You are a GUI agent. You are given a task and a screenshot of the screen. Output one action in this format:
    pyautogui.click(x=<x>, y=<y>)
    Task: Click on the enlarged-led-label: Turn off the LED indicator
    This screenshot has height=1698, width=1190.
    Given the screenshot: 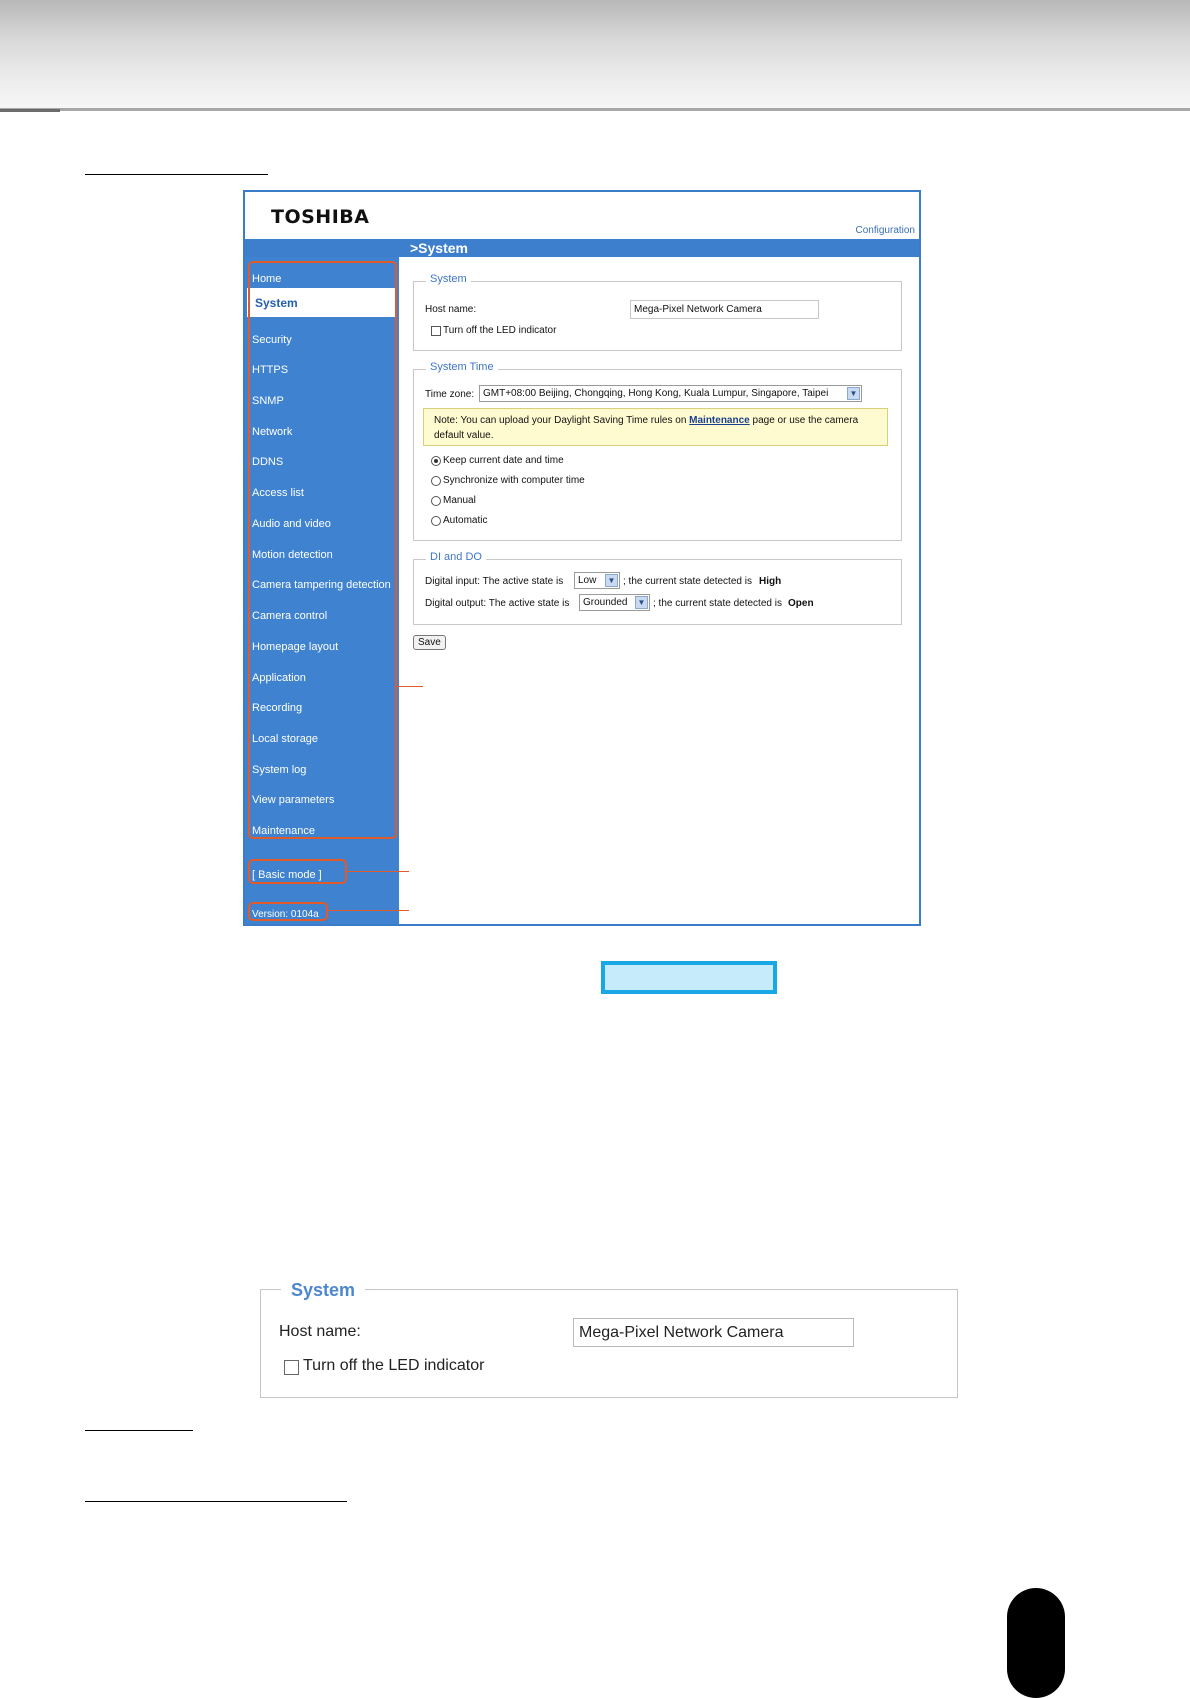 What is the action you would take?
    pyautogui.click(x=394, y=1365)
    